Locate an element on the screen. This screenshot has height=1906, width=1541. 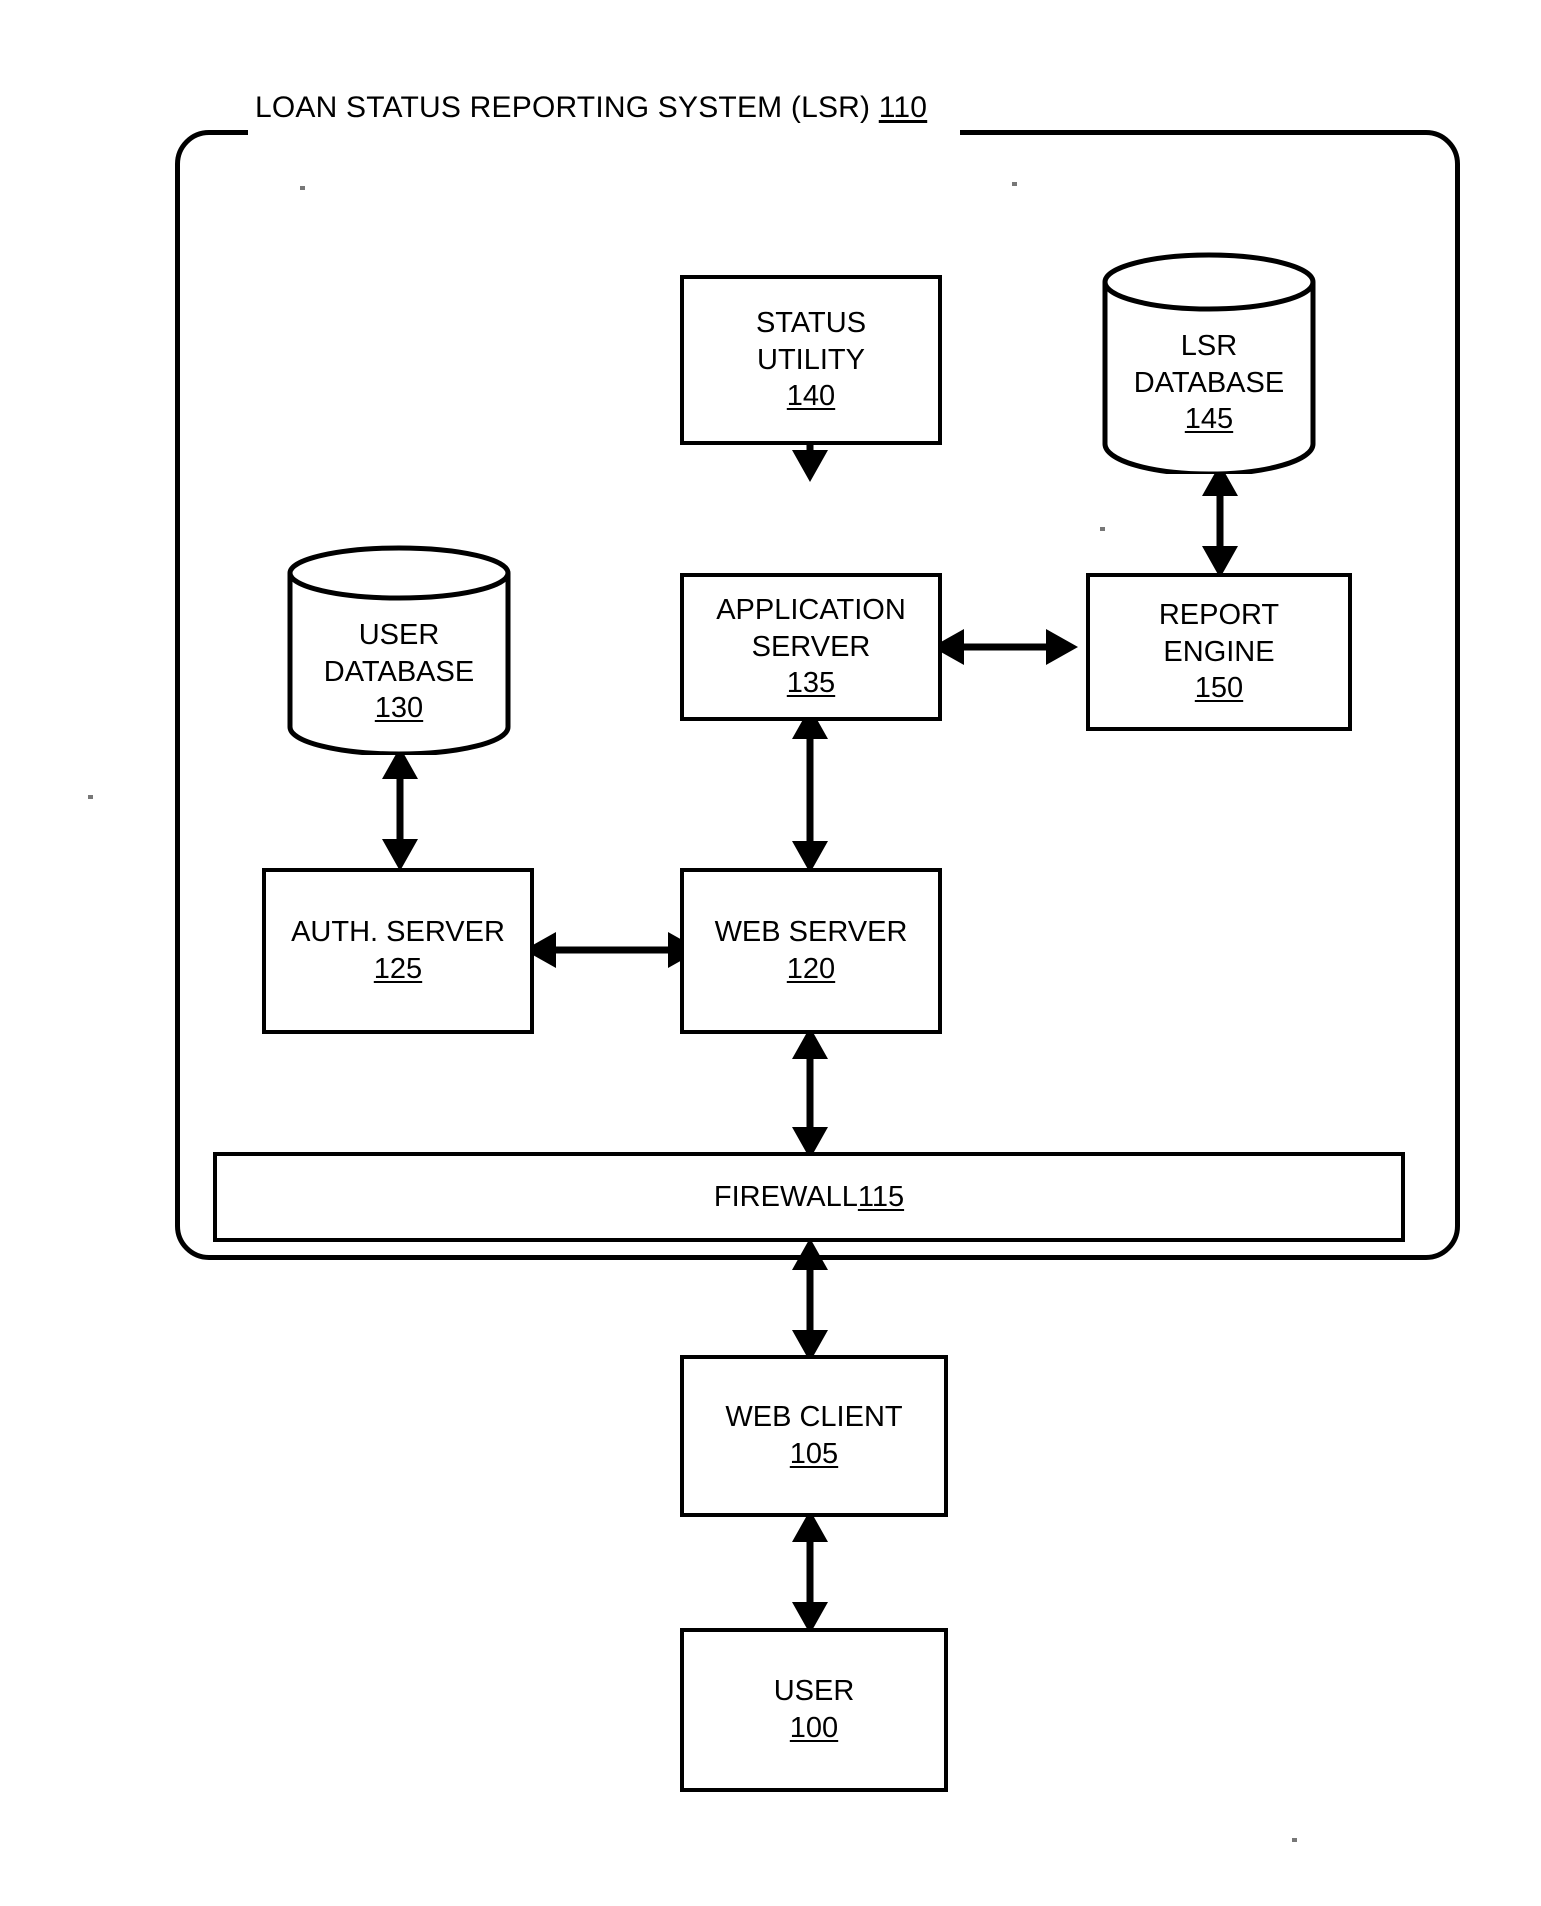
system-title-text: LOAN STATUS REPORTING SYSTEM (LSR) is located at coordinates (567, 107).